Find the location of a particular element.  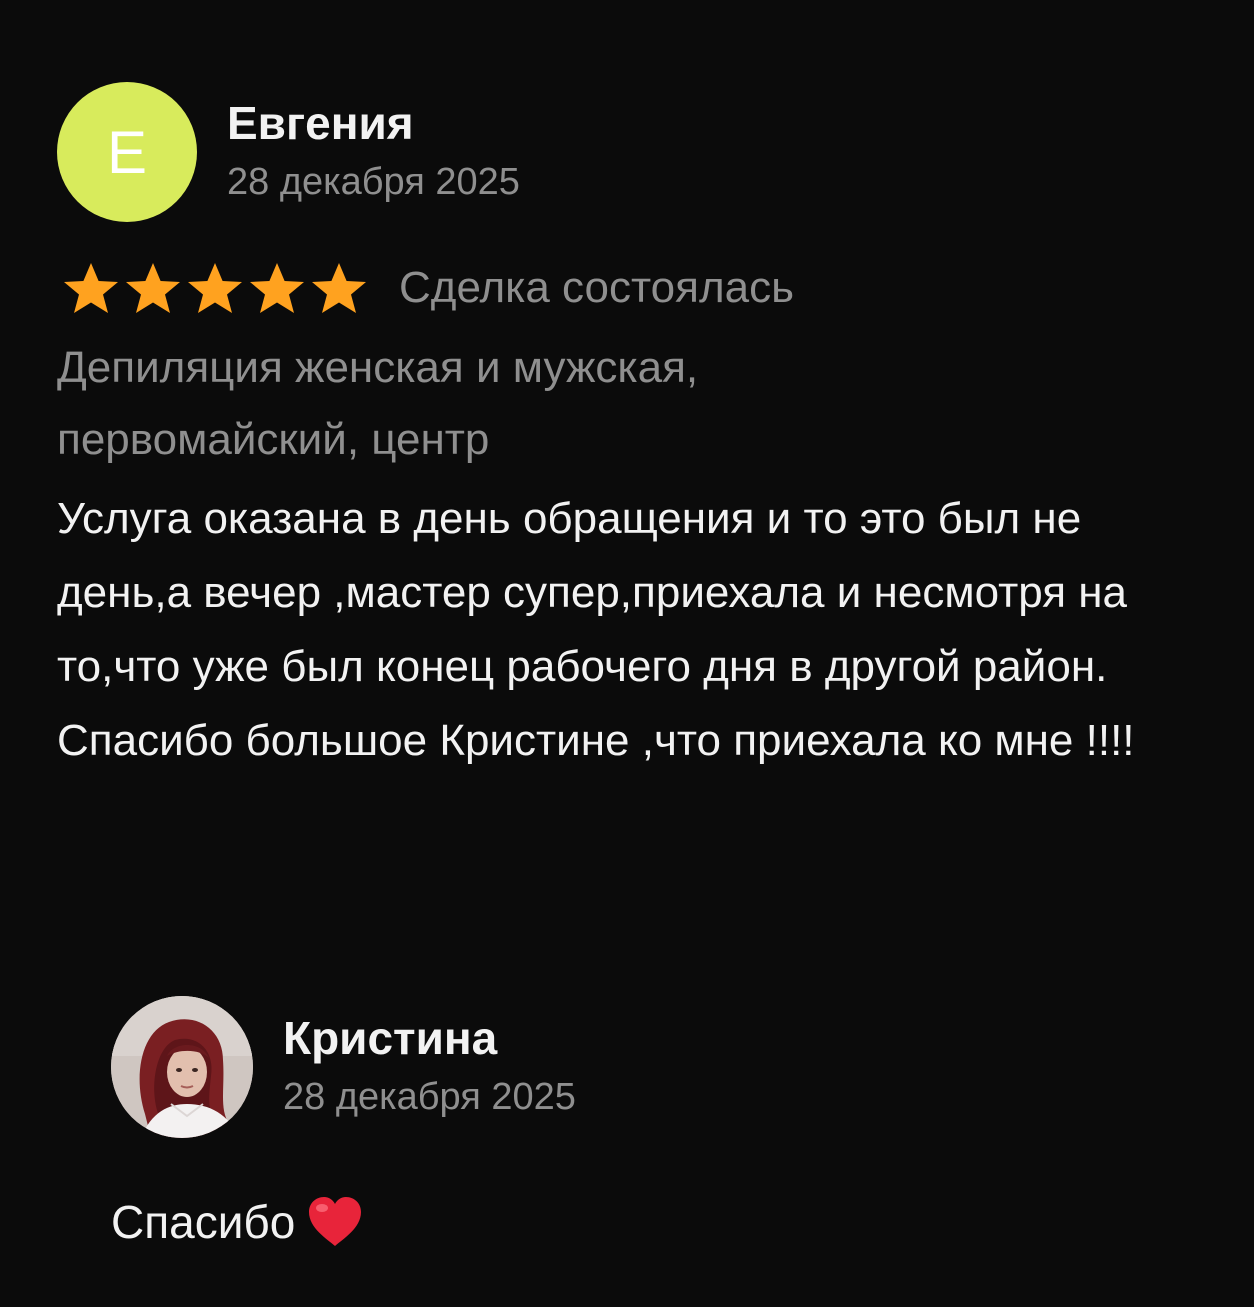

review-author-row: Е Евгения 28 декабря 2025 is located at coordinates (642, 152).